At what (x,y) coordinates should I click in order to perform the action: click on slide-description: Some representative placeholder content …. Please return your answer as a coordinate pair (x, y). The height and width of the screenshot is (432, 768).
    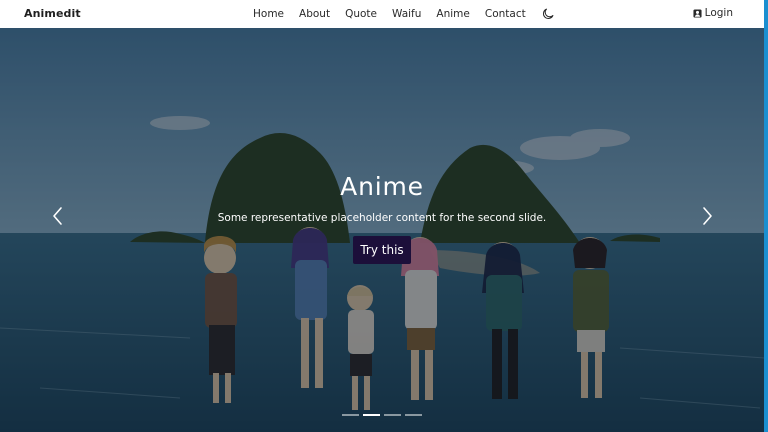
    Looking at the image, I should click on (382, 218).